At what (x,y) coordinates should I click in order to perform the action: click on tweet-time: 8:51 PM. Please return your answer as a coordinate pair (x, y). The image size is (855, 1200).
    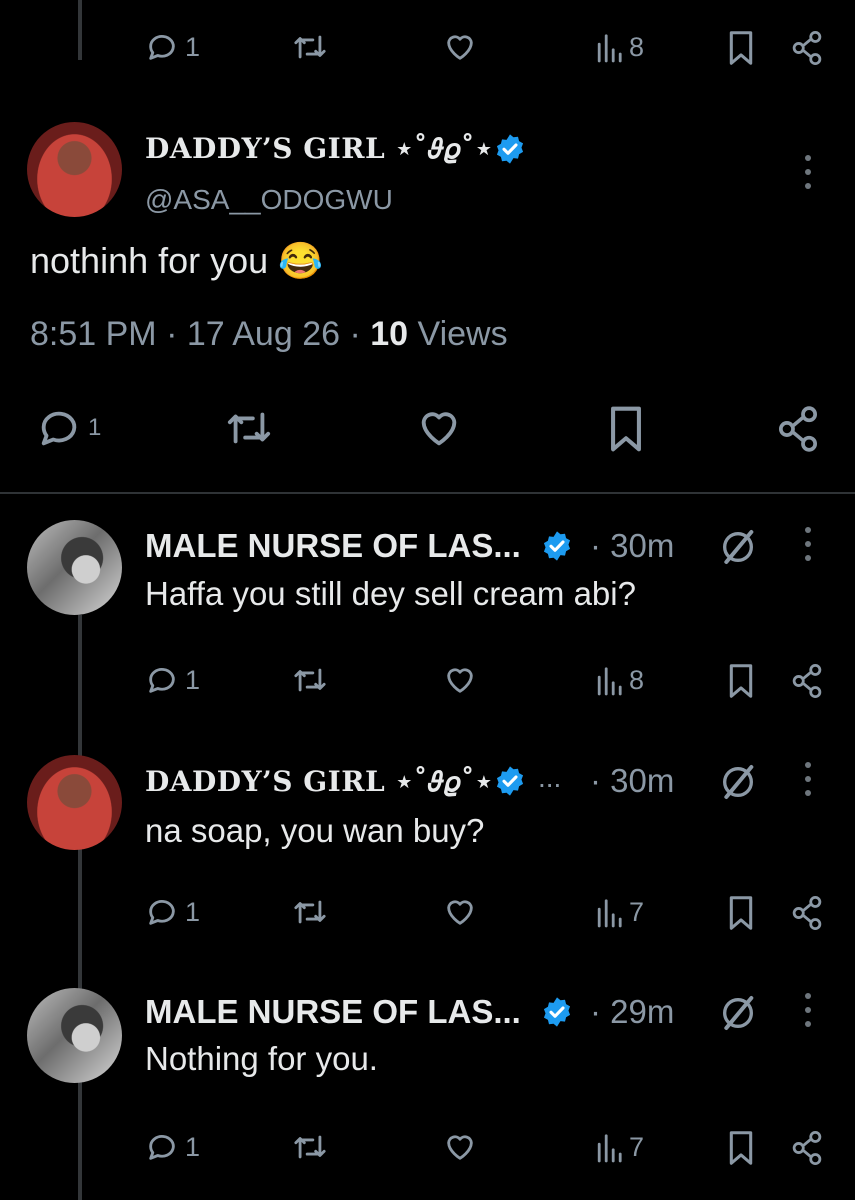
    Looking at the image, I should click on (93, 334).